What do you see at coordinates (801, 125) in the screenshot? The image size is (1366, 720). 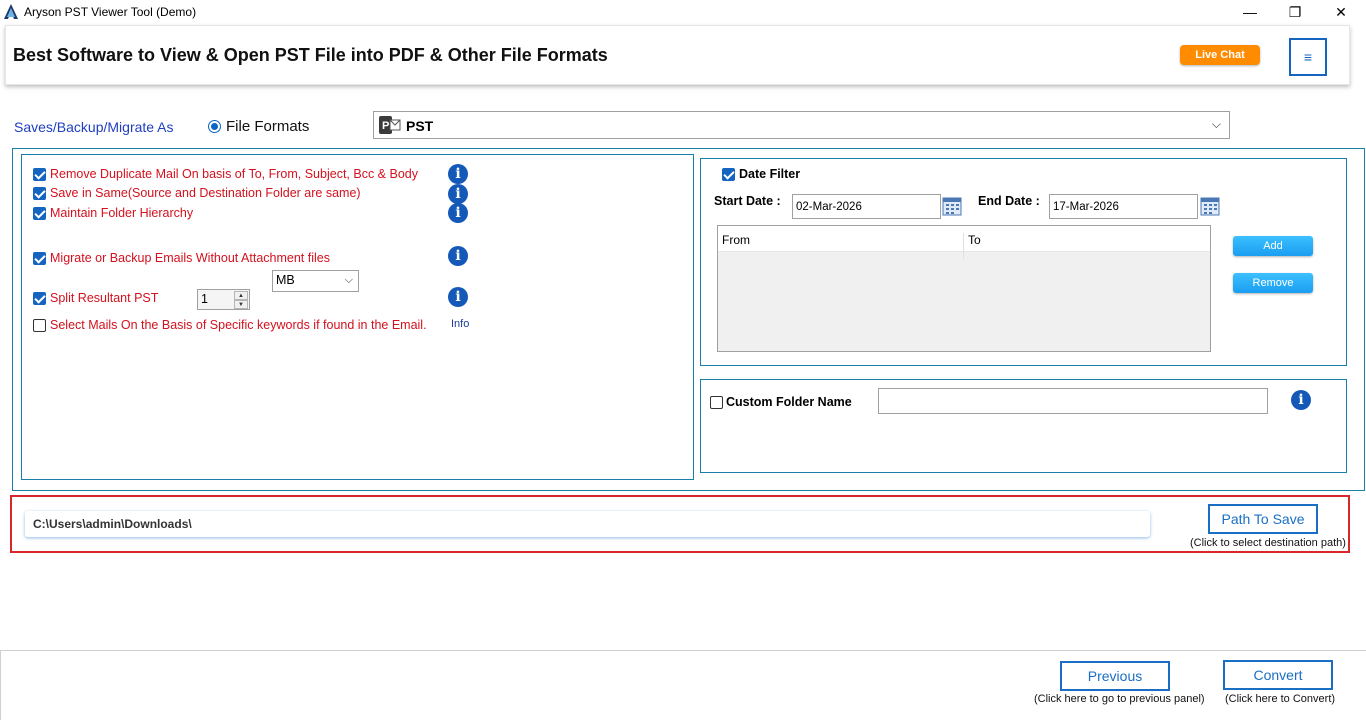 I see `format-select: P PST ⌵` at bounding box center [801, 125].